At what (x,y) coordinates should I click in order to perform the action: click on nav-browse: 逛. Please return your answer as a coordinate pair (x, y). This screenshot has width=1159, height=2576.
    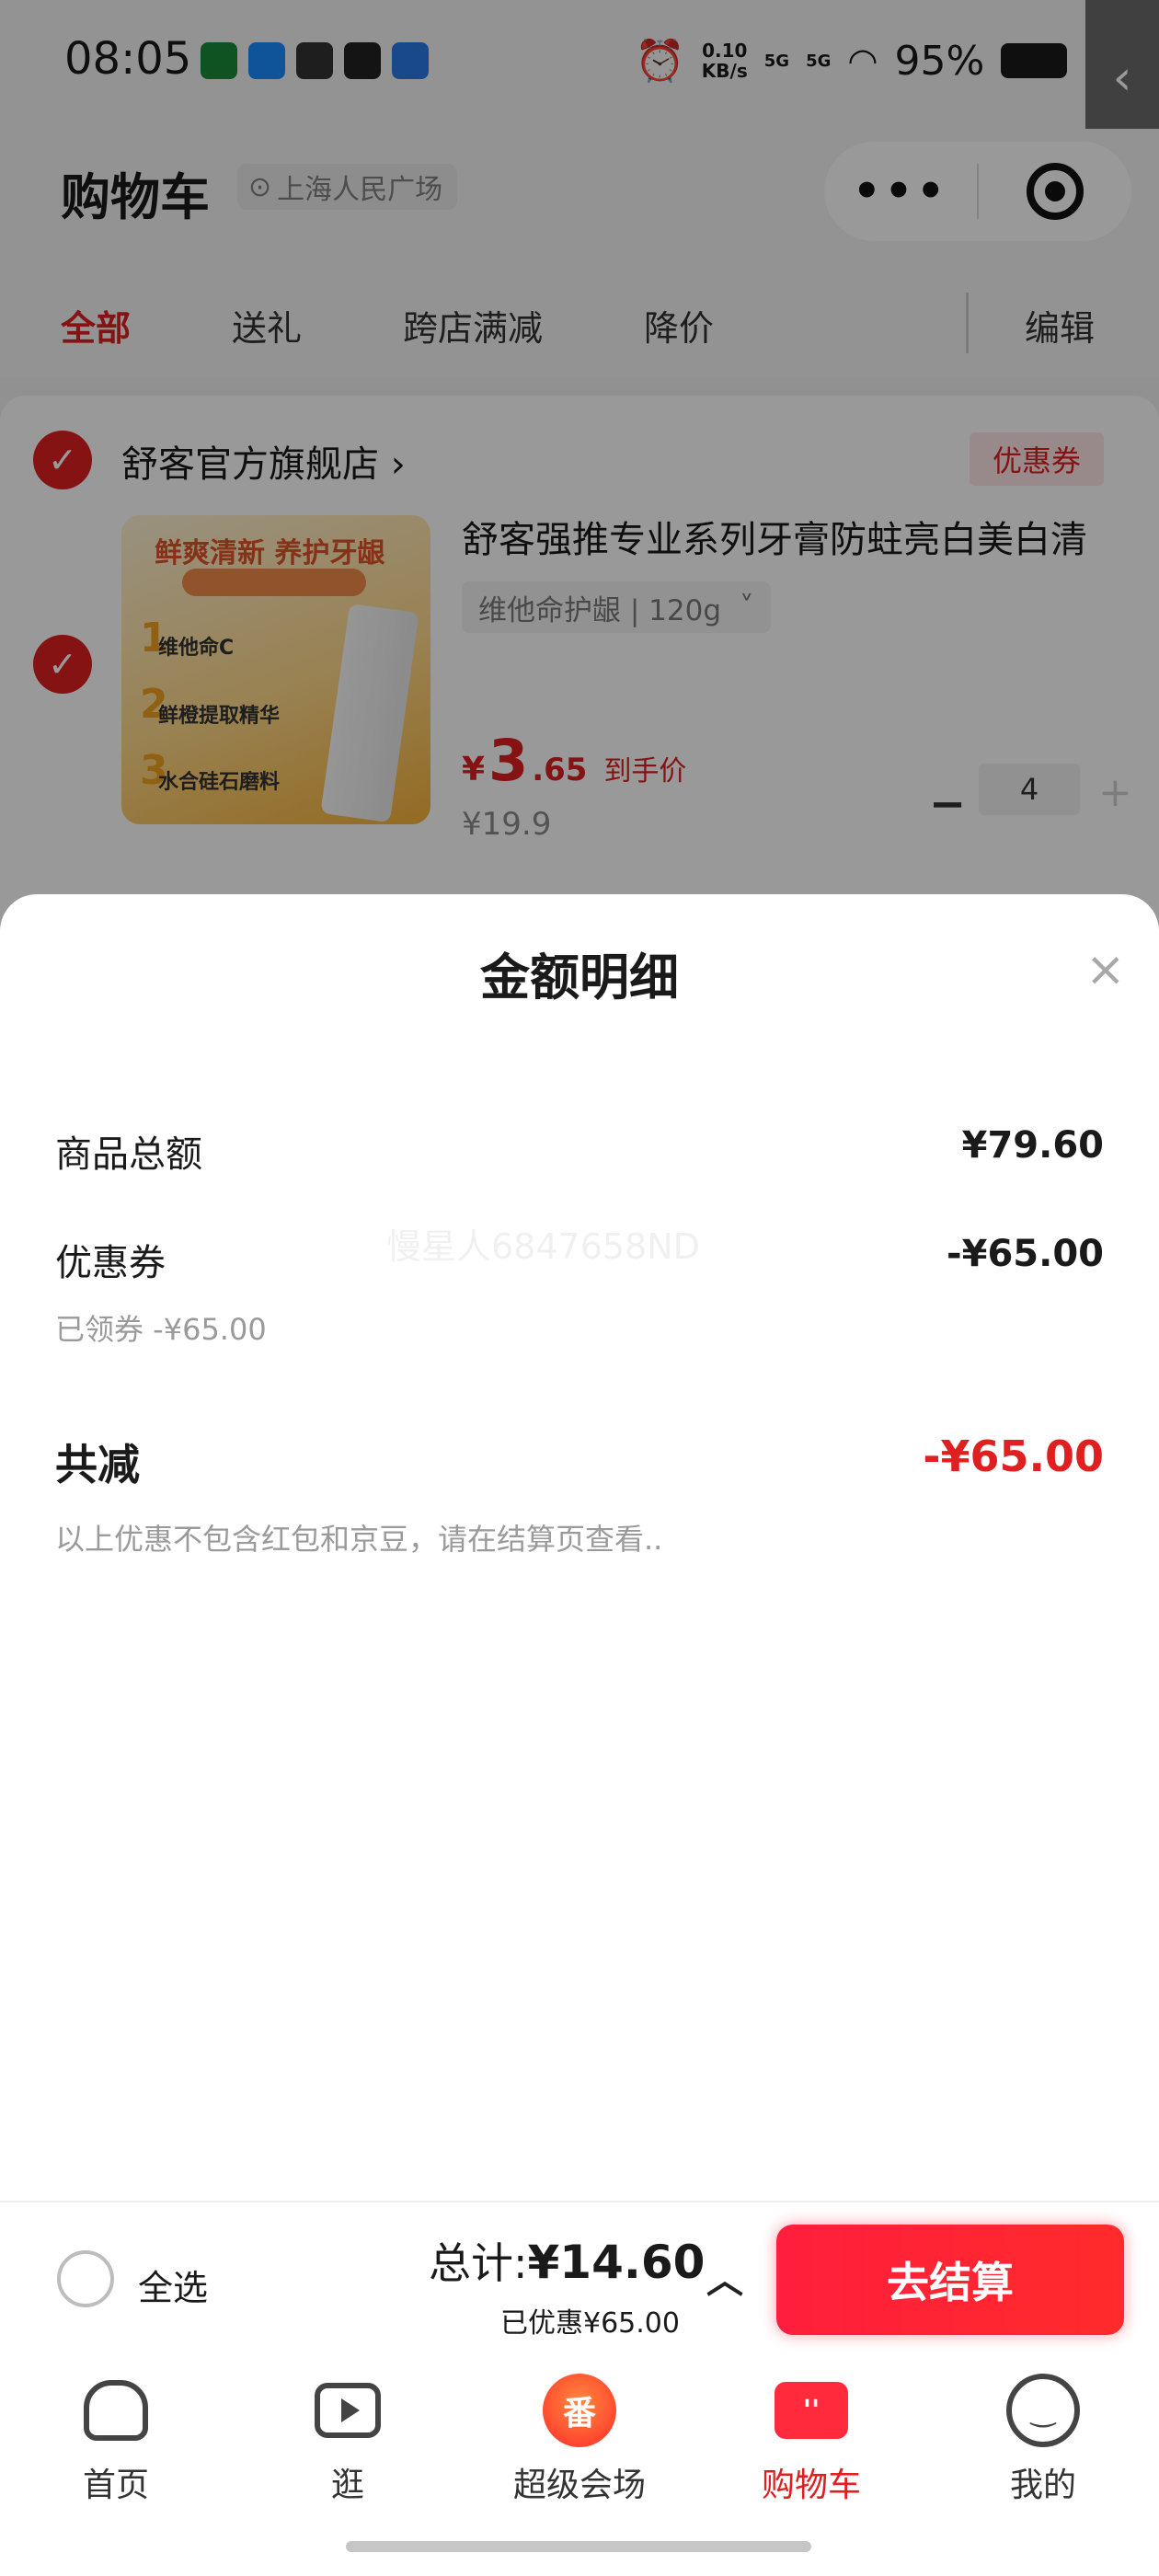
    Looking at the image, I should click on (348, 2440).